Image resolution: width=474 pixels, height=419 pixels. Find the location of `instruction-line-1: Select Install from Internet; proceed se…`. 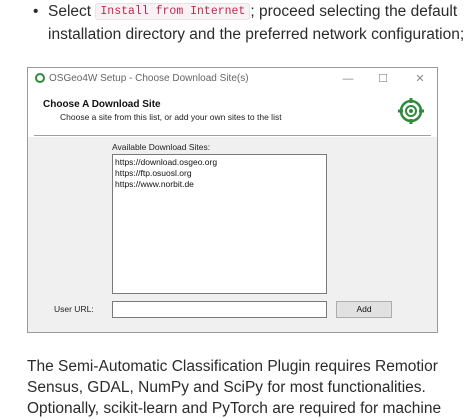

instruction-line-1: Select Install from Internet; proceed se… is located at coordinates (252, 12).